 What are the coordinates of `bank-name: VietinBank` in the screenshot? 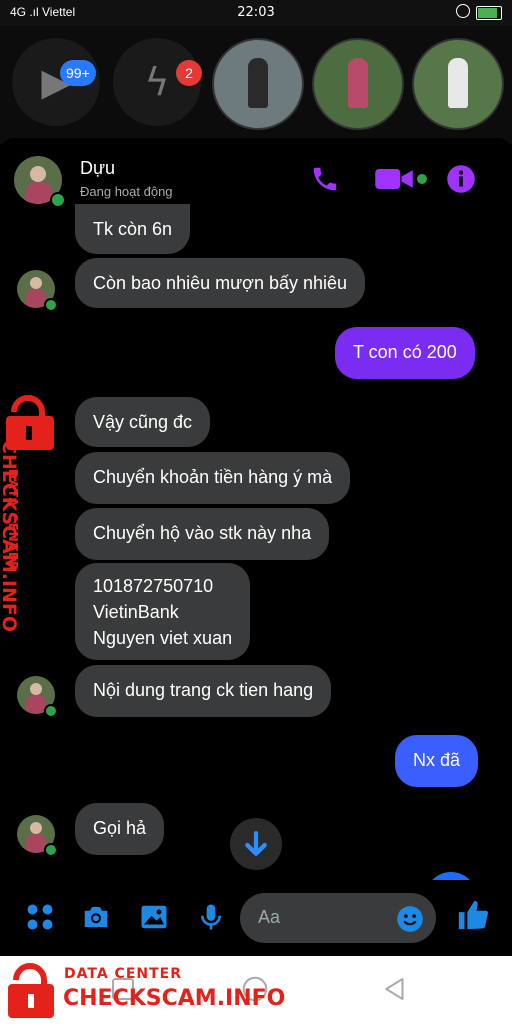 It's located at (136, 612).